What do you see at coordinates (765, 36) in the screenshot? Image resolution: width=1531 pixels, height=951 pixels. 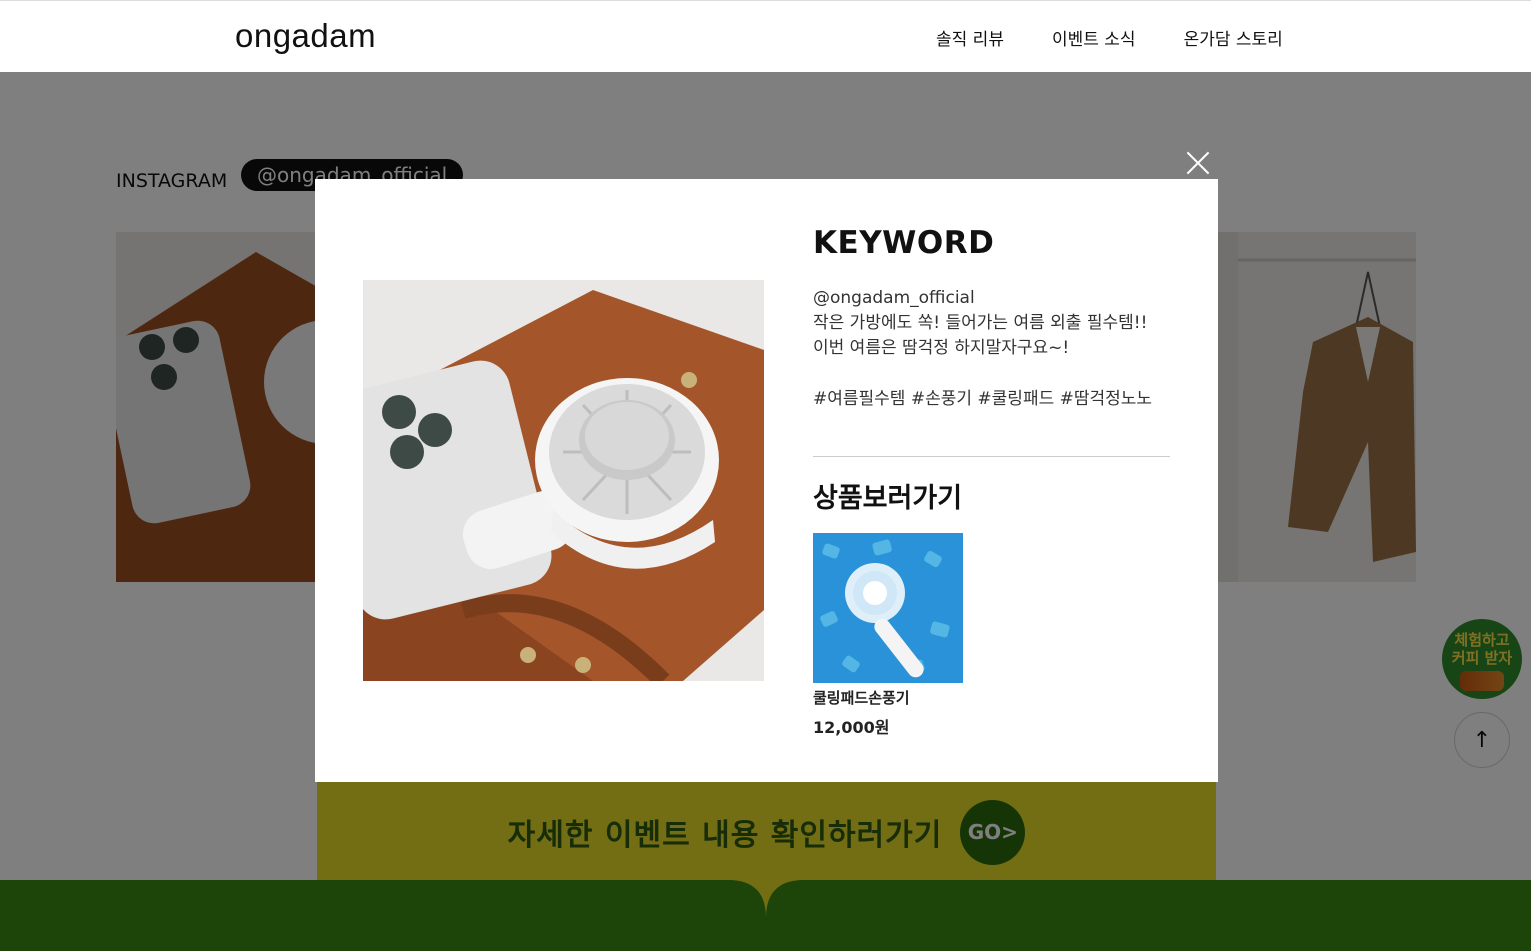 I see `site-header: ongadam 솔직 리뷰 이벤트 소식 온가담 스토리` at bounding box center [765, 36].